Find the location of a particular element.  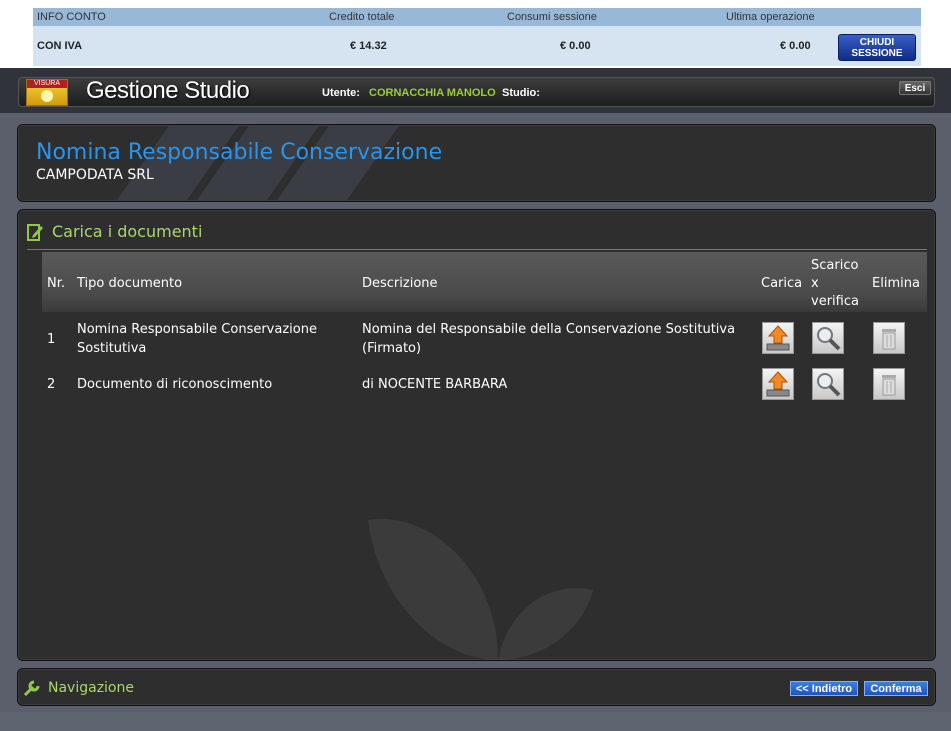

col-scarico-1: Scarico is located at coordinates (835, 265).